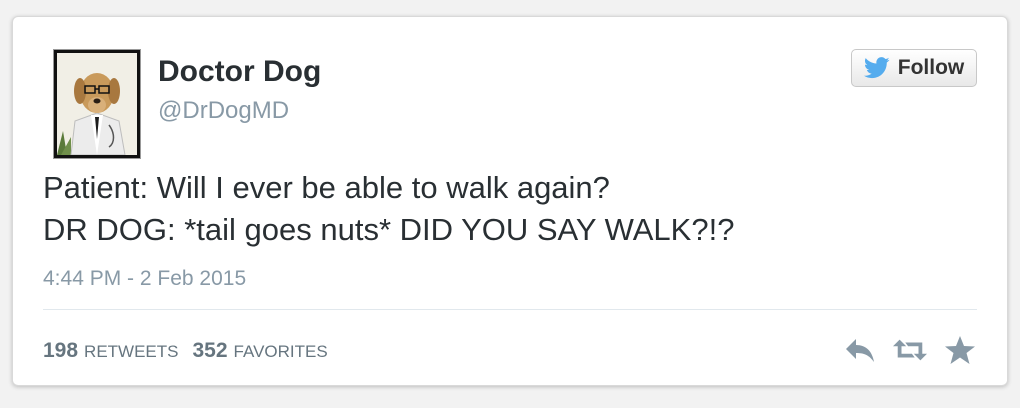  I want to click on favorites-stat: 352 FAVORITES, so click(260, 351).